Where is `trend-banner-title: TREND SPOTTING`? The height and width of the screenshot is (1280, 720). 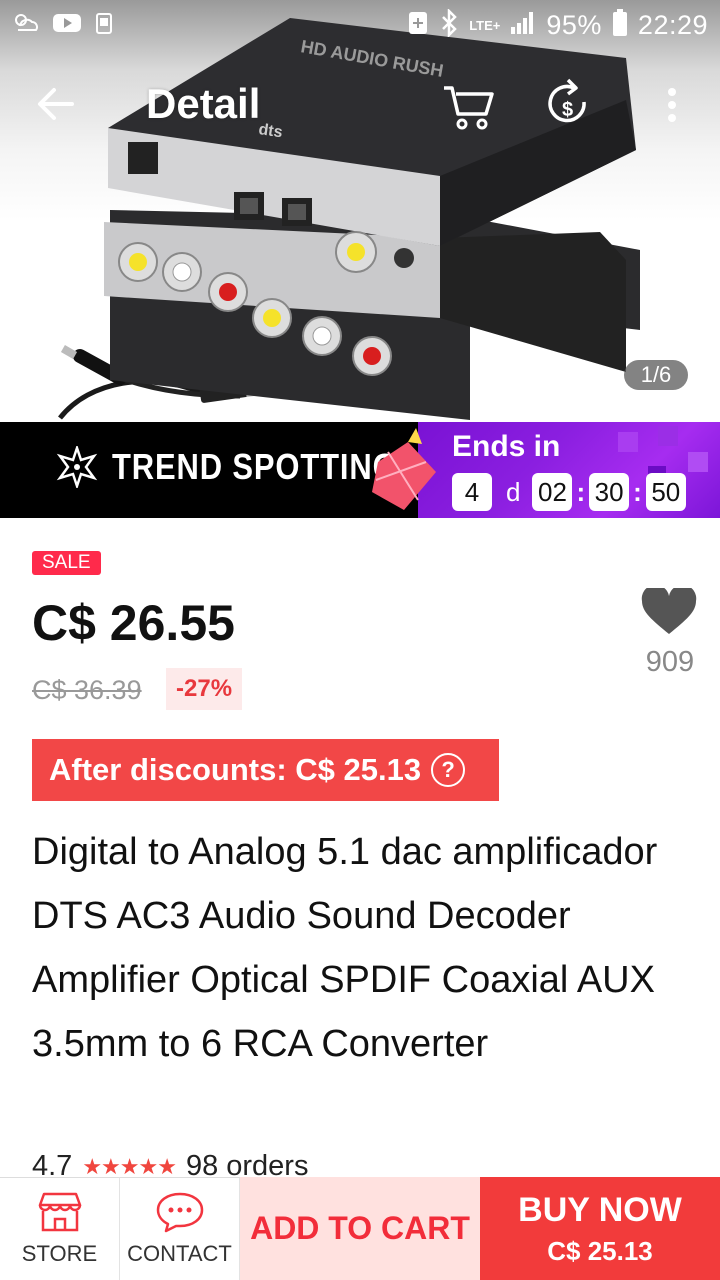 trend-banner-title: TREND SPOTTING is located at coordinates (255, 466).